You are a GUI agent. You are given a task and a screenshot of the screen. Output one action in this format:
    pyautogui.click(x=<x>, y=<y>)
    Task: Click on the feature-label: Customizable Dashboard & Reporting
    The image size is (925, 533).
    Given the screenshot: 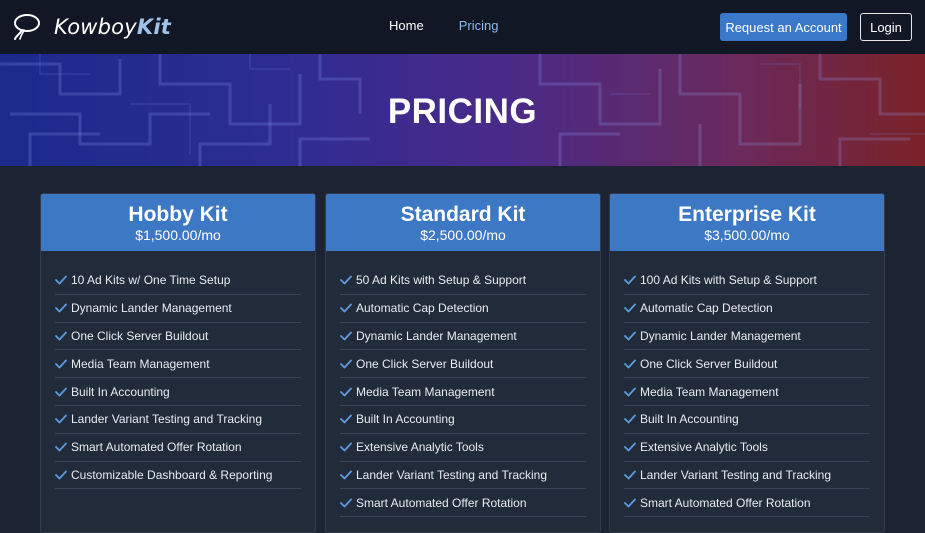 What is the action you would take?
    pyautogui.click(x=172, y=474)
    